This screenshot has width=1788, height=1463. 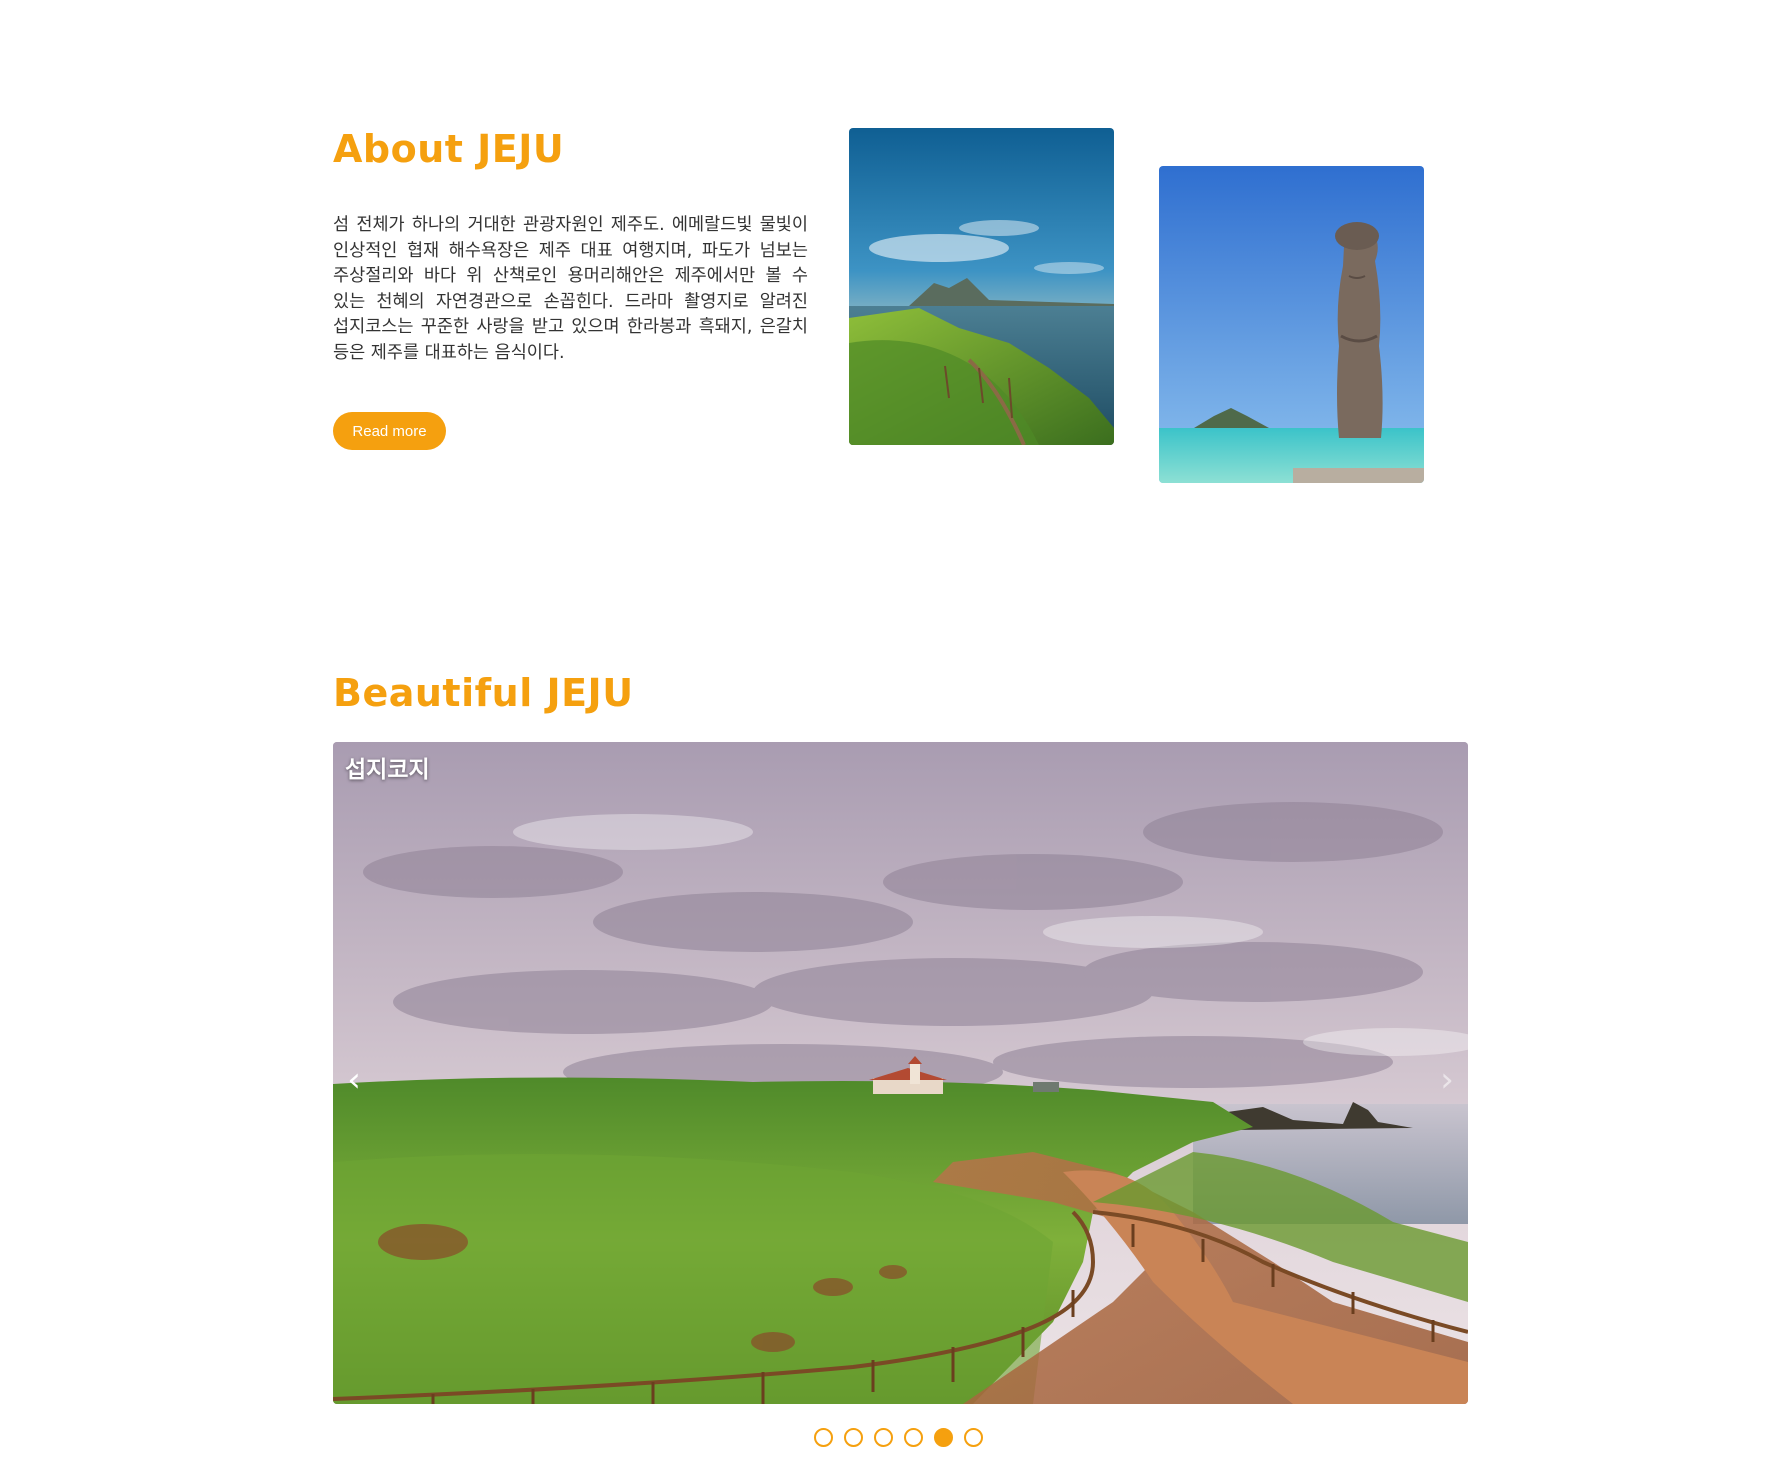 What do you see at coordinates (449, 149) in the screenshot?
I see `about-heading: About JEJU` at bounding box center [449, 149].